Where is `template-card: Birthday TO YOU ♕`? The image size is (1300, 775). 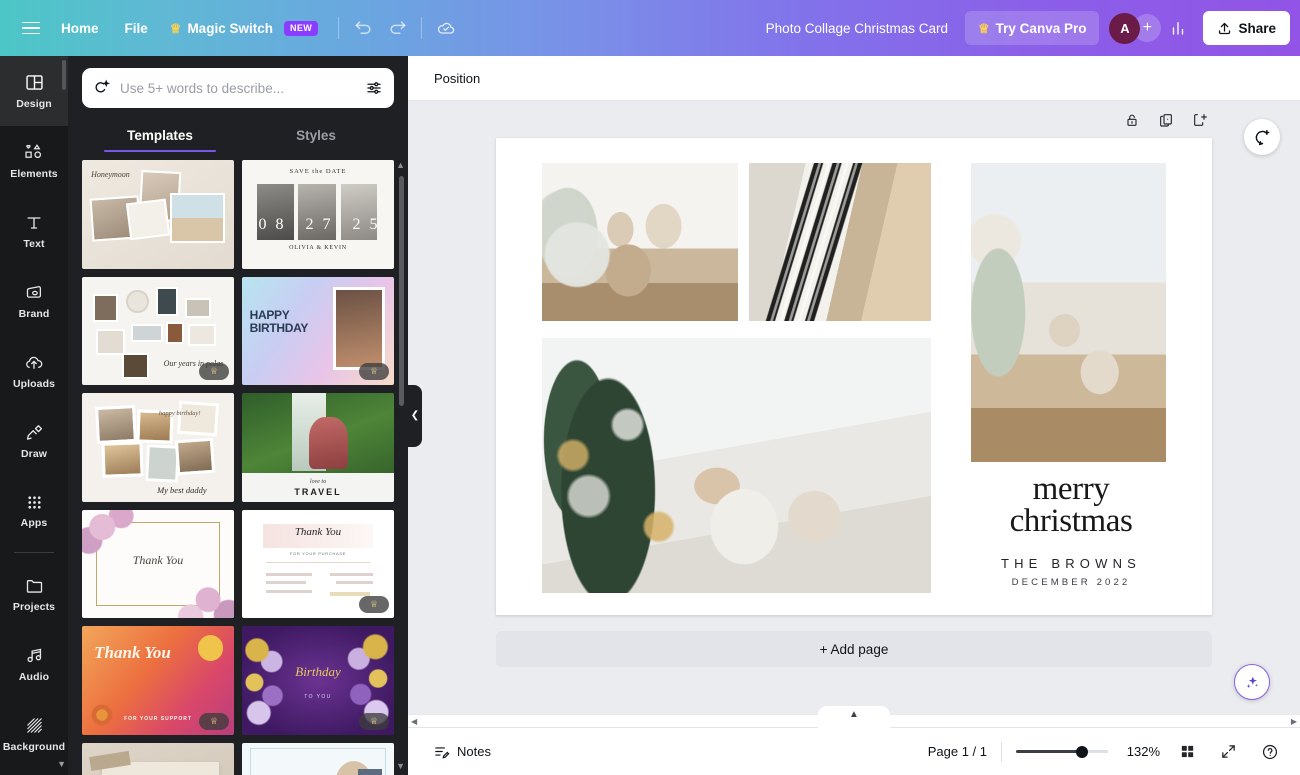
template-card: Birthday TO YOU ♕ is located at coordinates (318, 680).